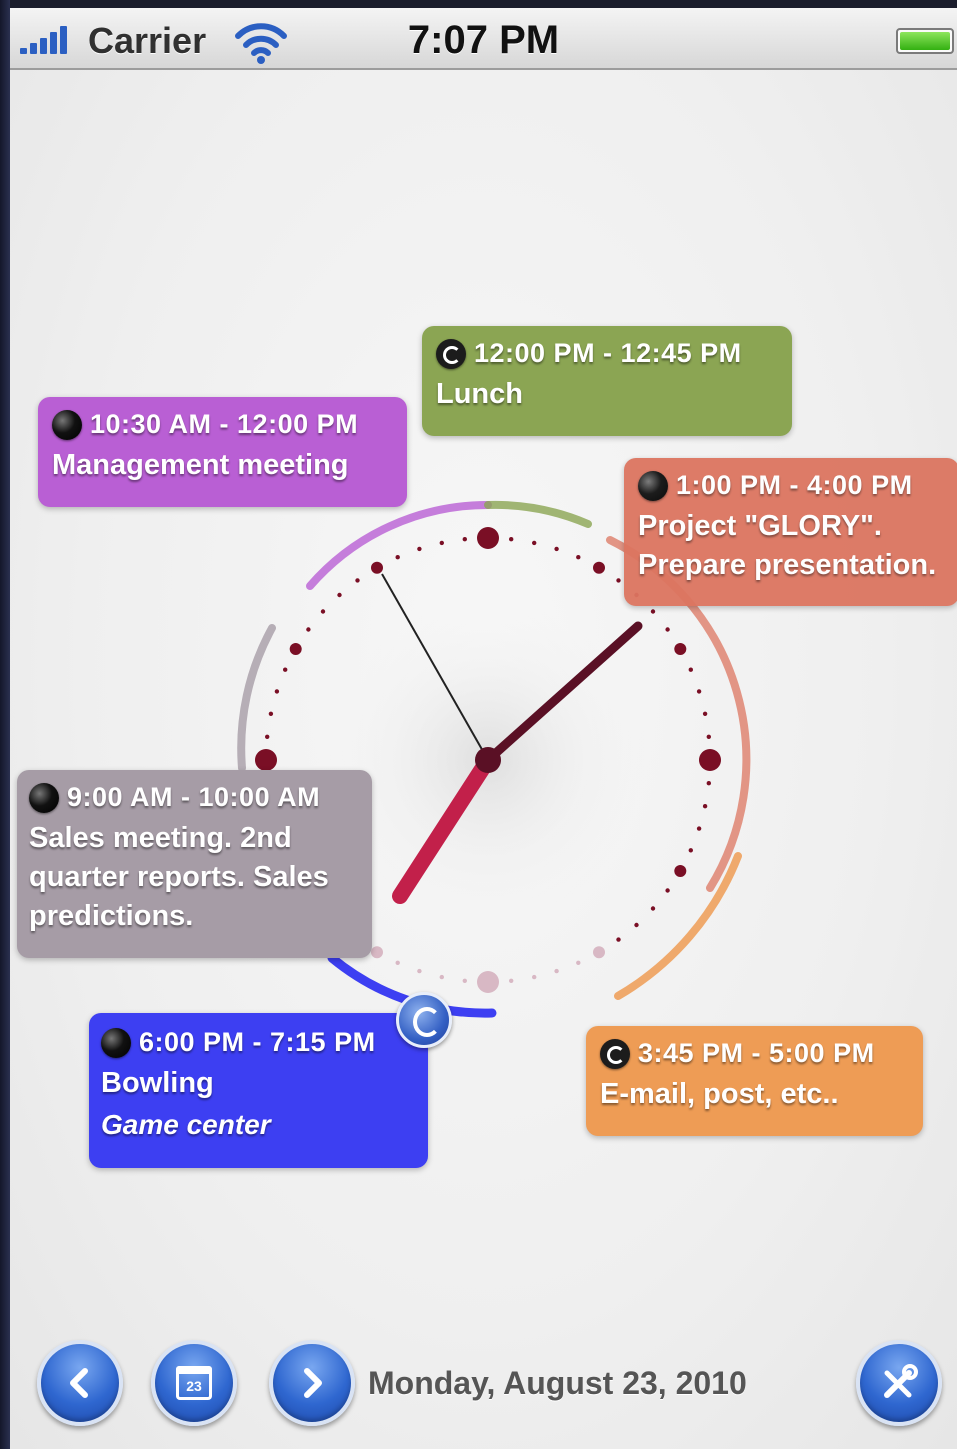 The image size is (957, 1449). I want to click on event-card-email: 3:45 PM - 5:00 PM E-mail, post, etc.., so click(754, 1081).